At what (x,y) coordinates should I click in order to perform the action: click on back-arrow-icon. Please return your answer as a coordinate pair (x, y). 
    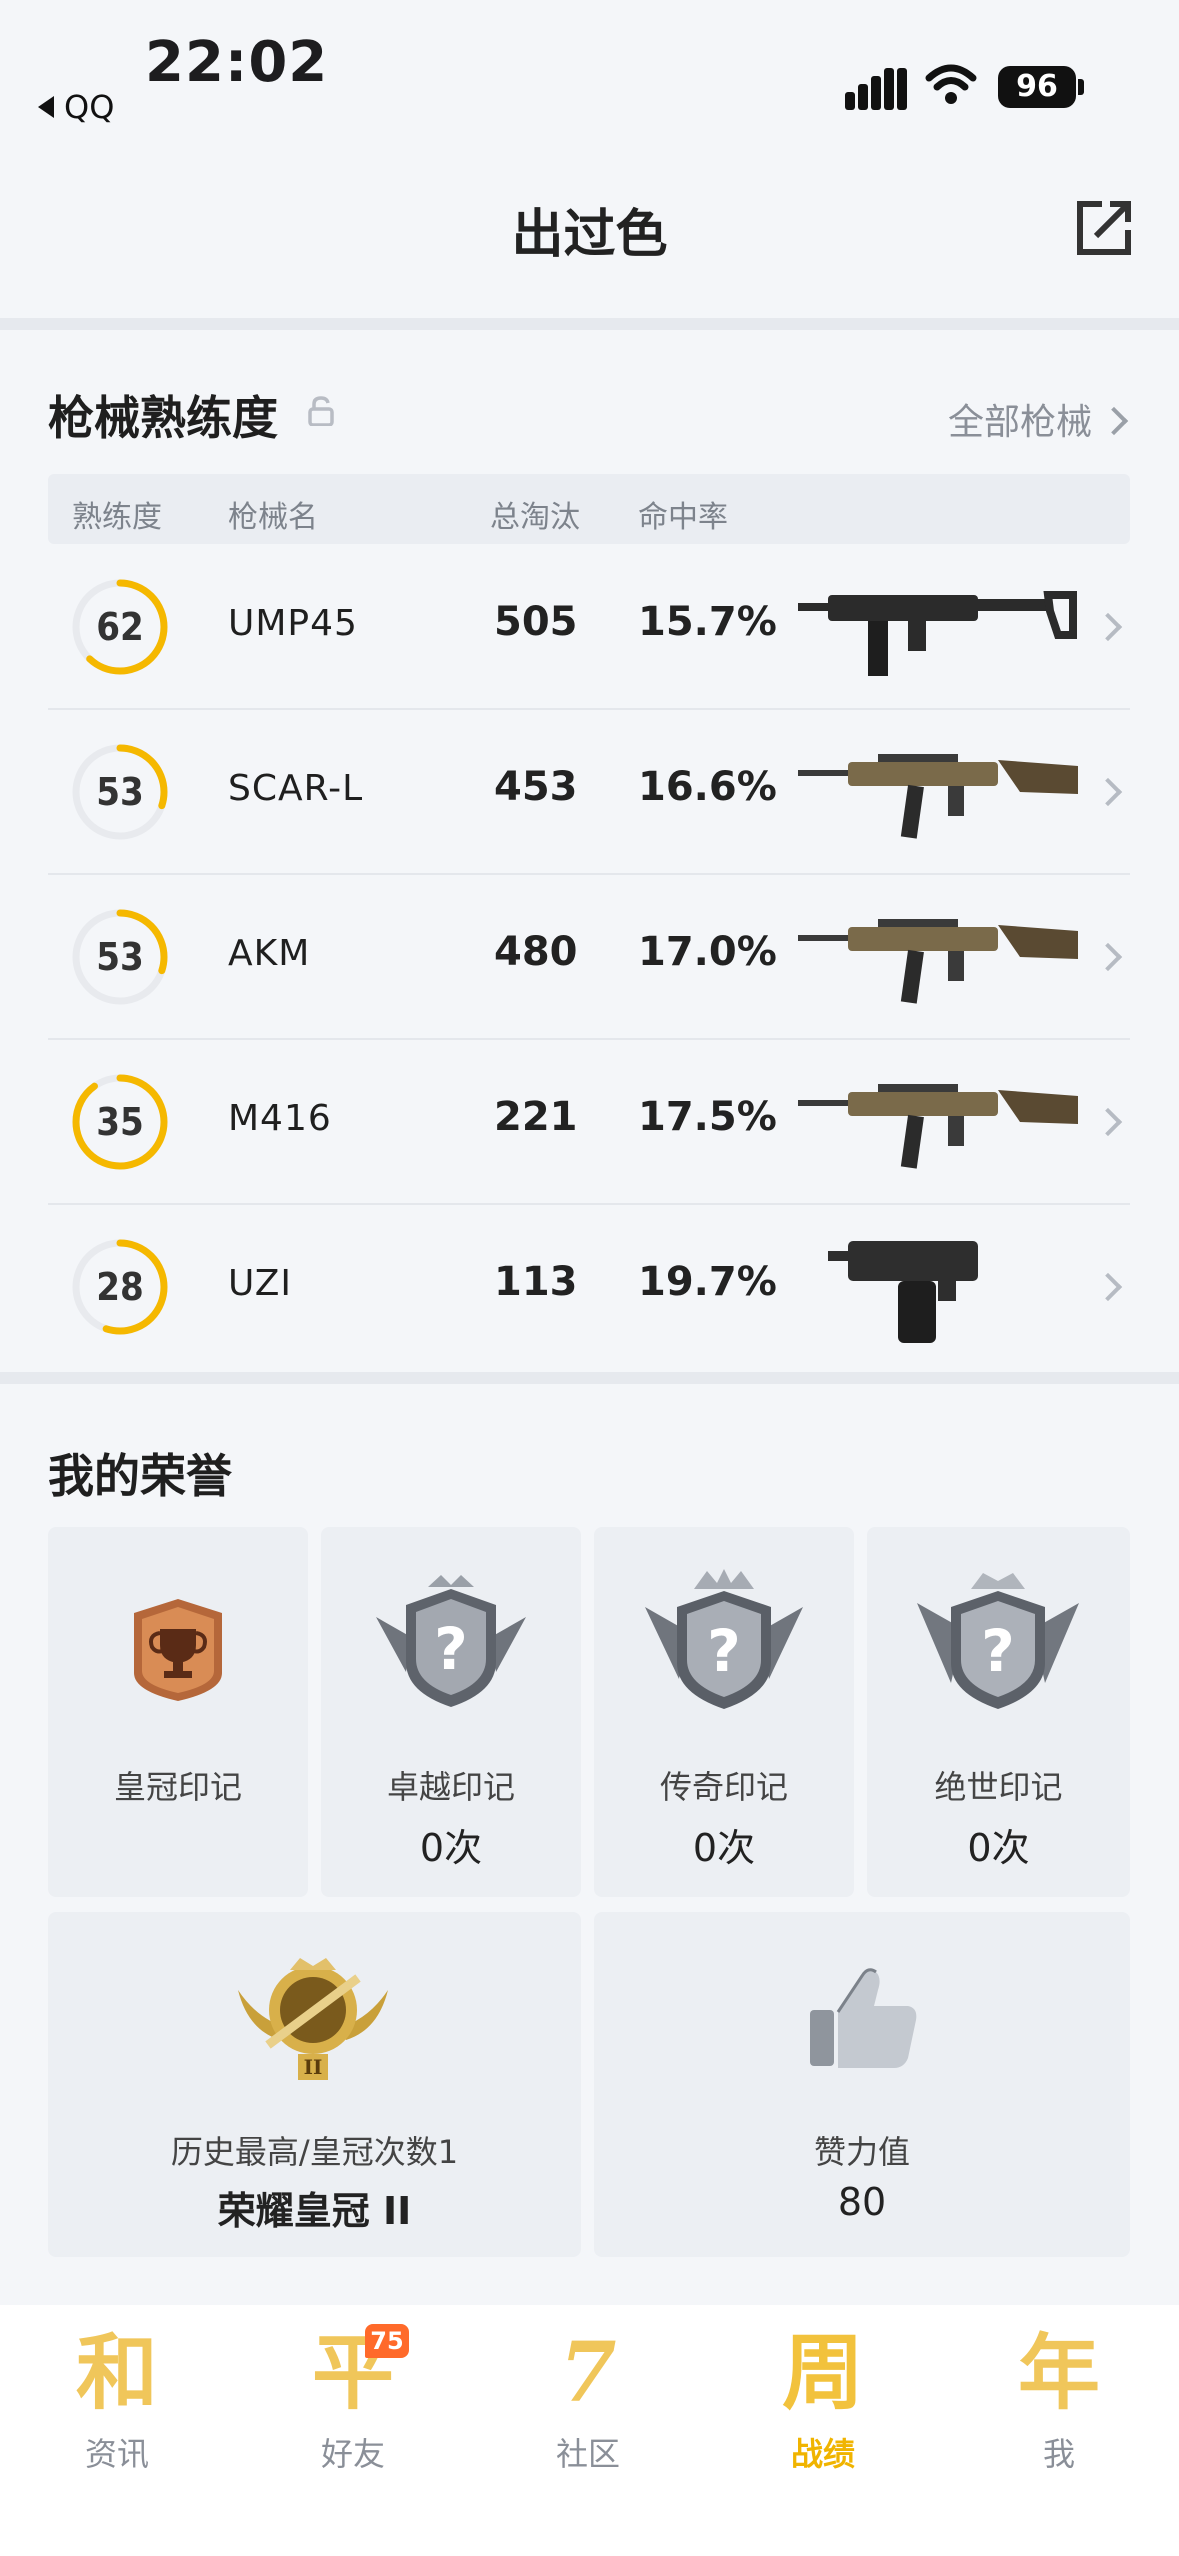
    Looking at the image, I should click on (46, 107).